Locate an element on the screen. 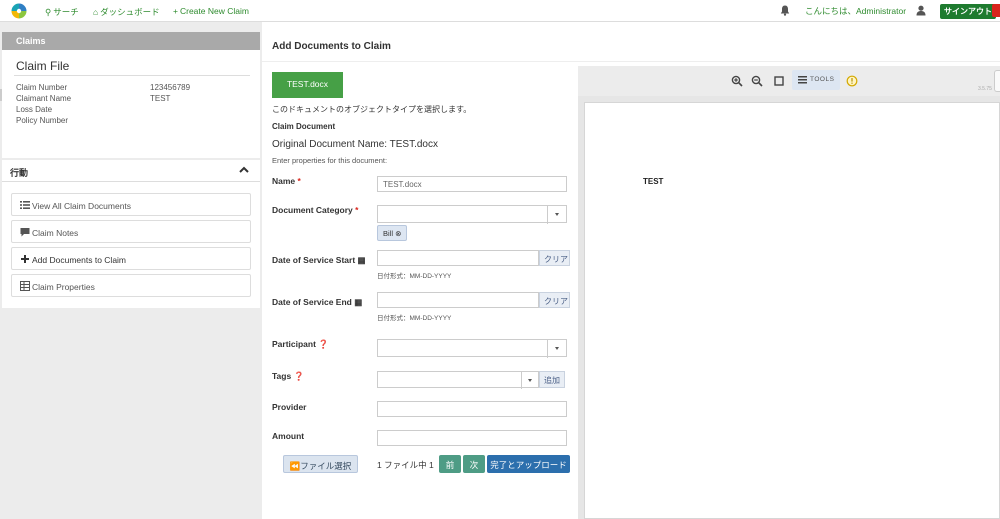 The height and width of the screenshot is (519, 1000). dos-end-label: Date of Service End ▦ is located at coordinates (317, 302).